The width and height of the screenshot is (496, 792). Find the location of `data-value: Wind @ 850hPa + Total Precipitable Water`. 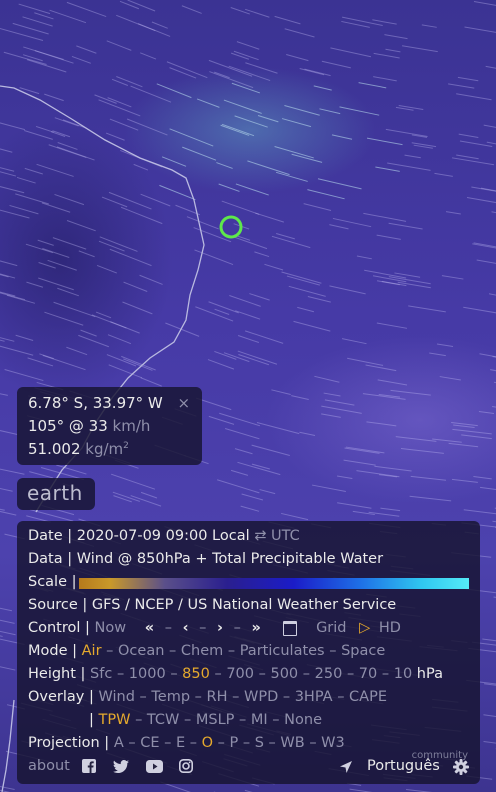

data-value: Wind @ 850hPa + Total Precipitable Water is located at coordinates (230, 559).